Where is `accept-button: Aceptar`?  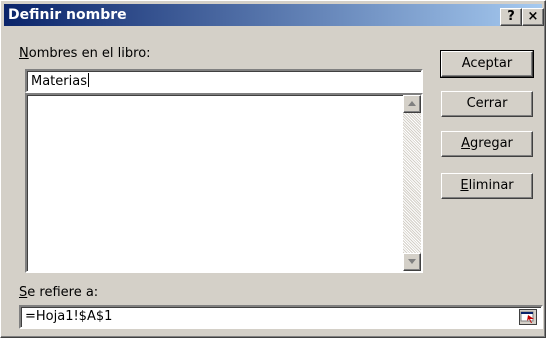
accept-button: Aceptar is located at coordinates (487, 64).